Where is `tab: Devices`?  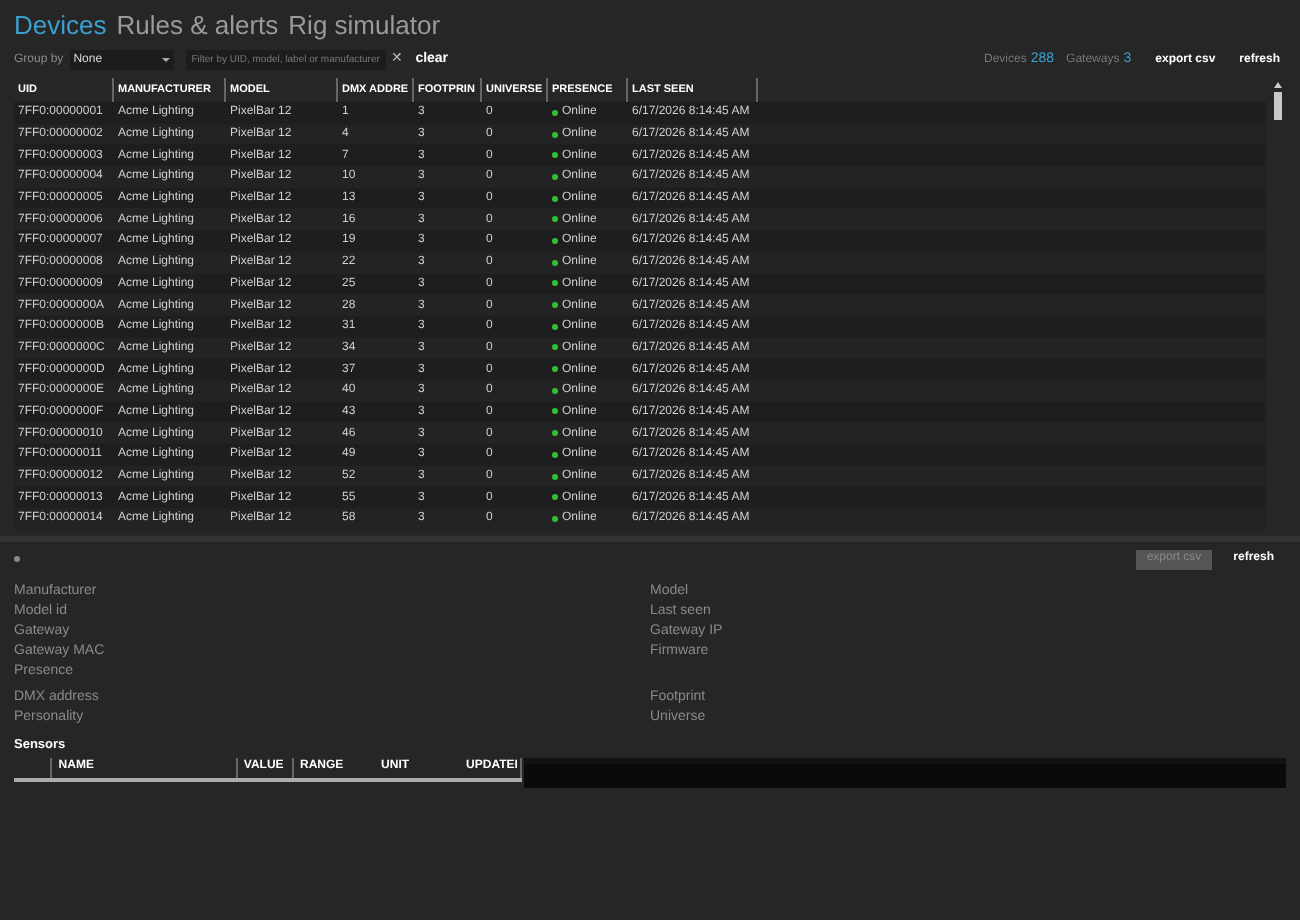 tab: Devices is located at coordinates (60, 25).